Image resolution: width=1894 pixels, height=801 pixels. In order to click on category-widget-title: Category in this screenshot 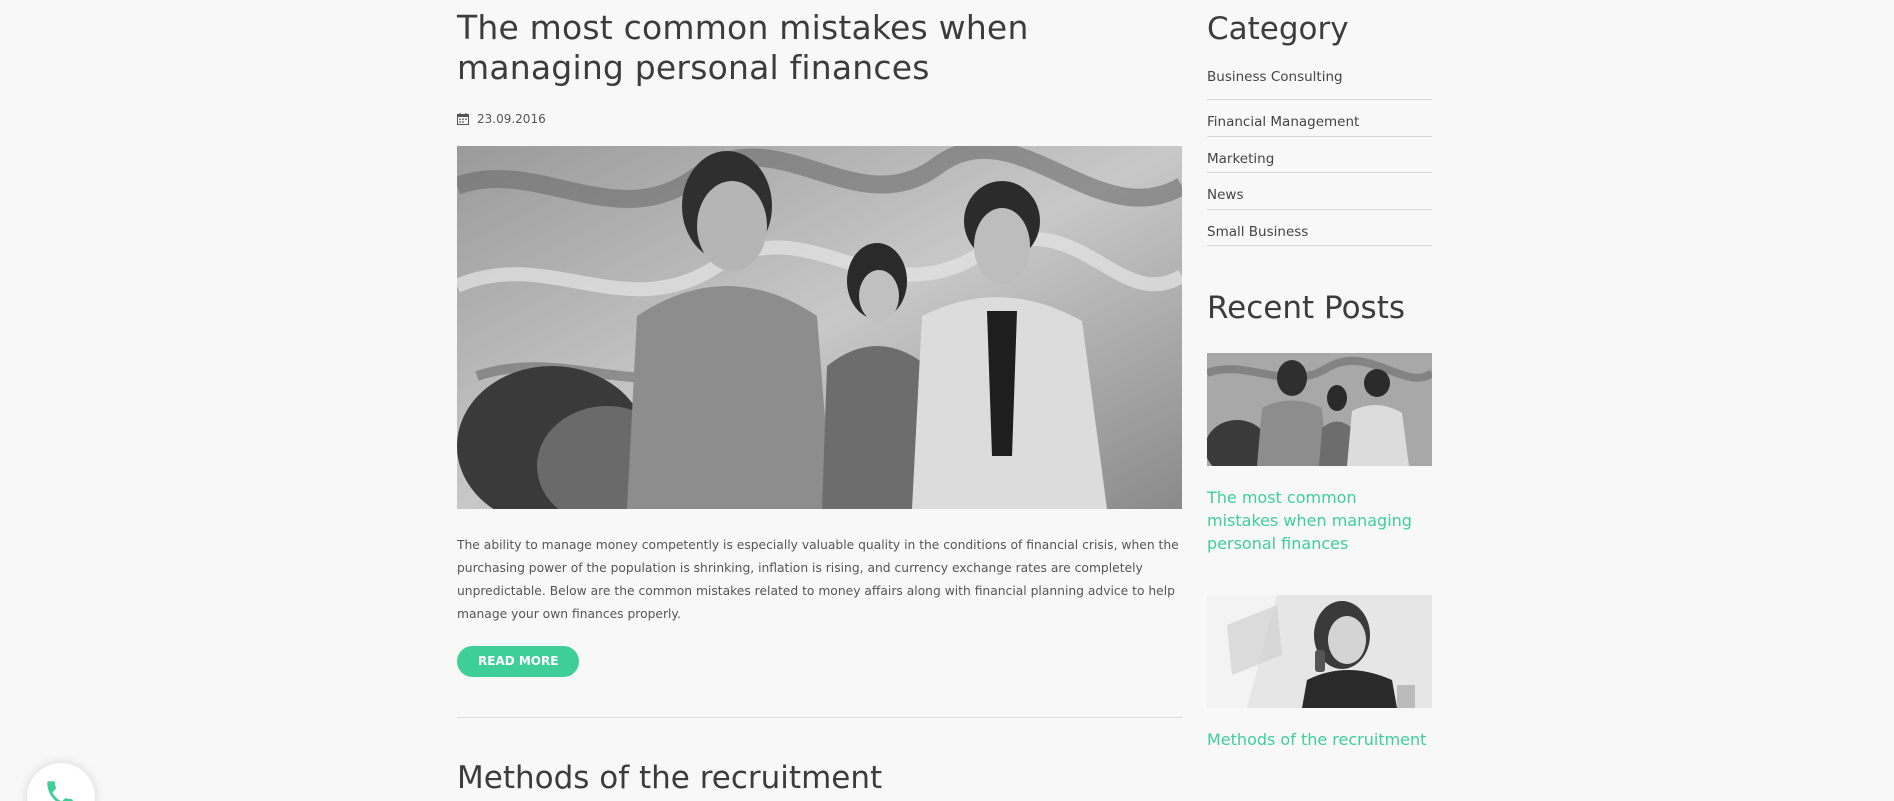, I will do `click(1278, 29)`.